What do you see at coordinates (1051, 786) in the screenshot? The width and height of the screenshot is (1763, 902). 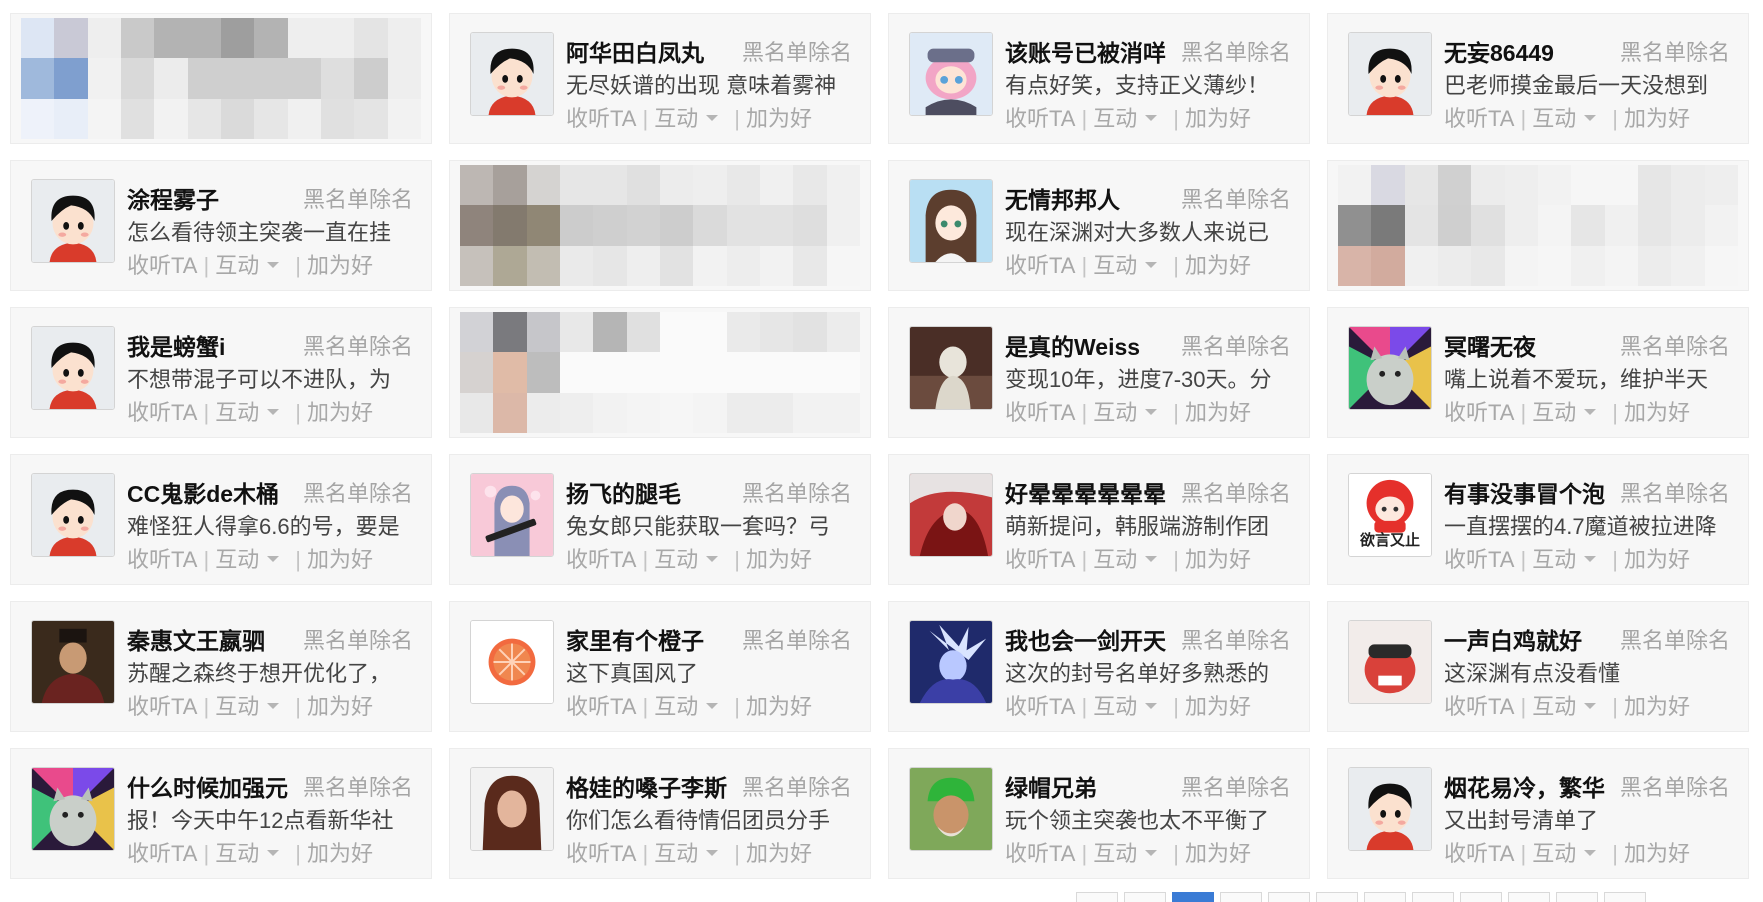 I see `username: 绿帽兄弟` at bounding box center [1051, 786].